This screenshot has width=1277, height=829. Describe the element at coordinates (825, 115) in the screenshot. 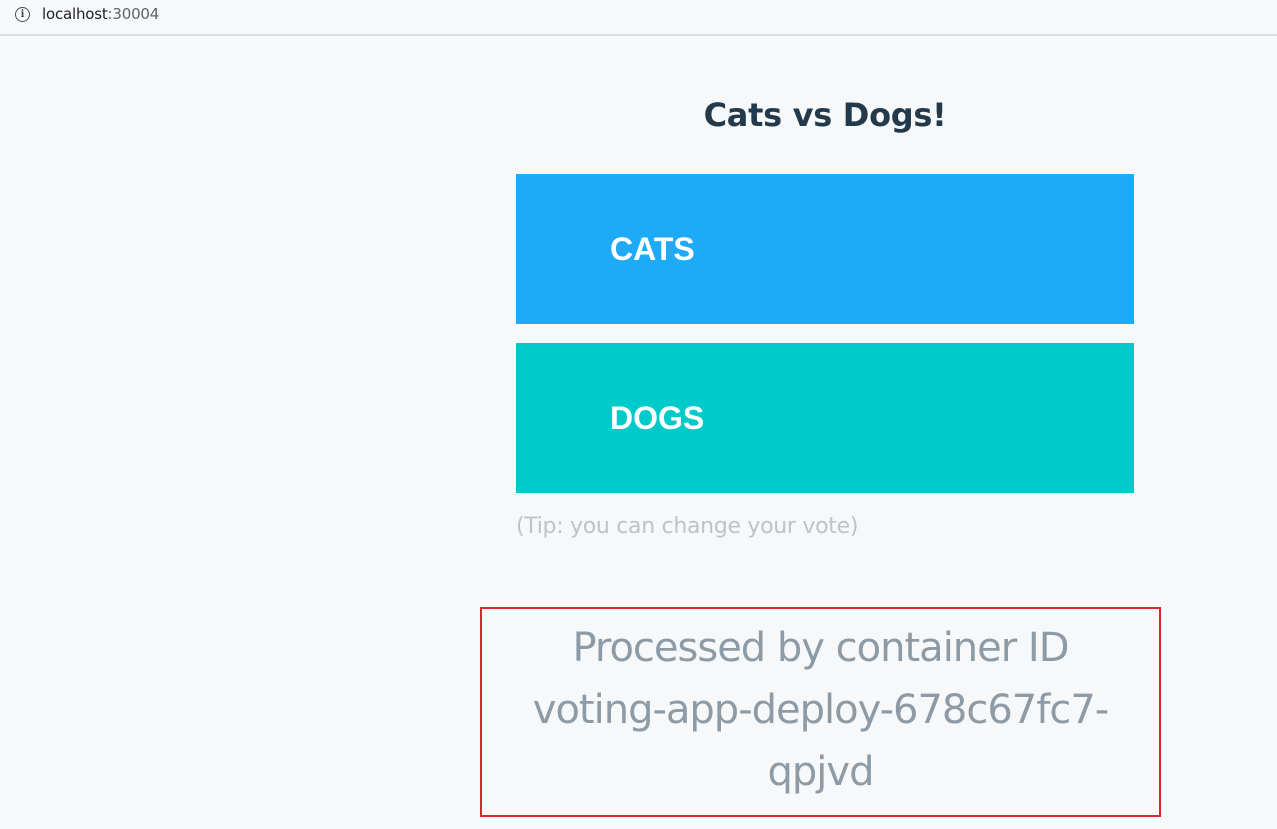

I see `page-title: Cats vs Dogs!` at that location.